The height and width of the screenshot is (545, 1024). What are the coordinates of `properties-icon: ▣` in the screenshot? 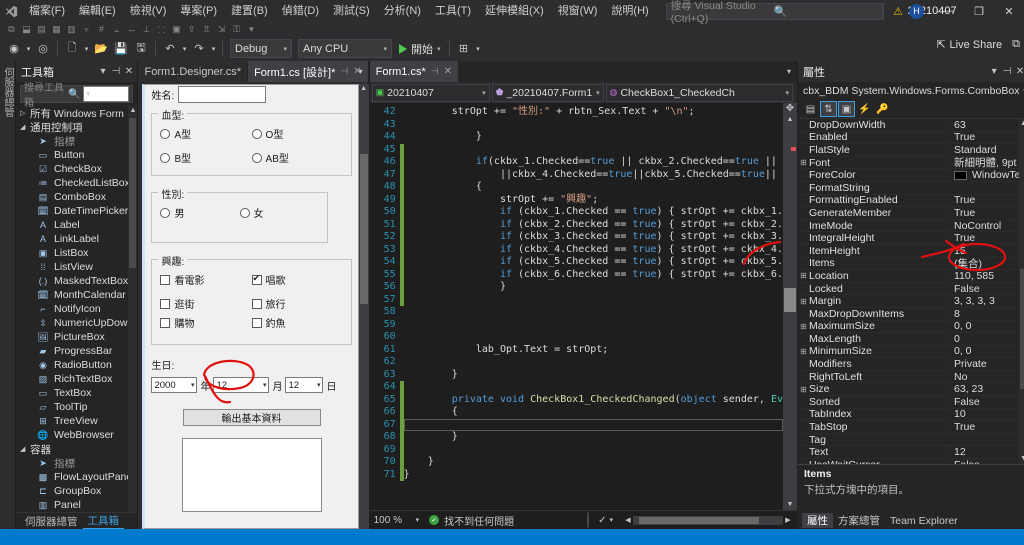 It's located at (846, 109).